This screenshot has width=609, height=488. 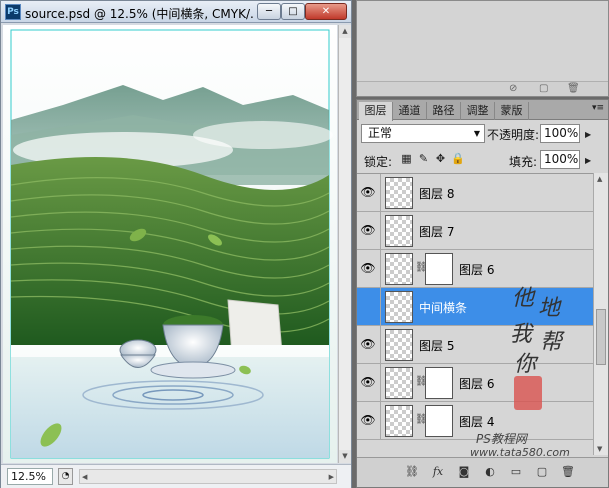 What do you see at coordinates (475, 345) in the screenshot?
I see `layer-row: 👁 图层 5` at bounding box center [475, 345].